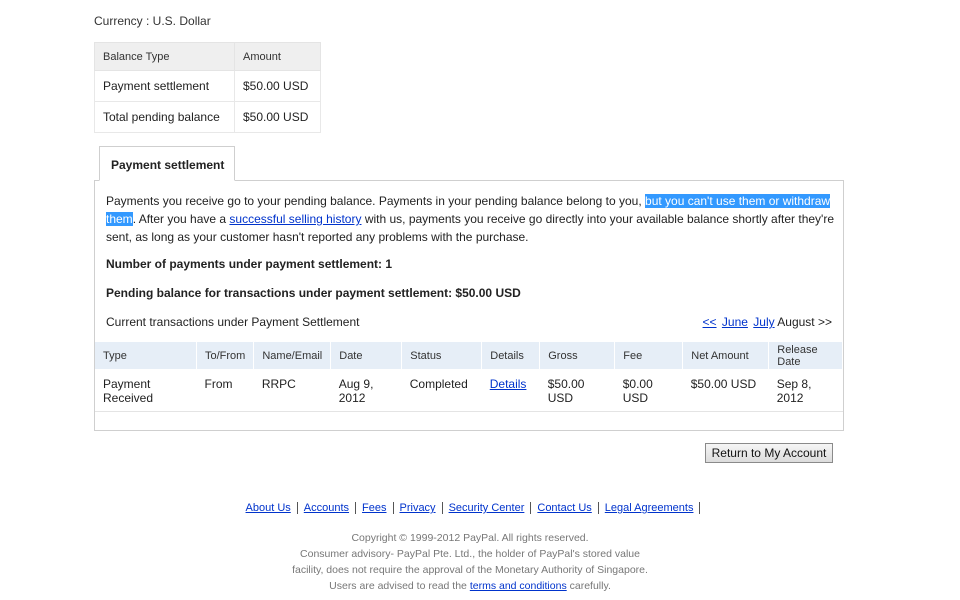 The height and width of the screenshot is (600, 960). Describe the element at coordinates (366, 355) in the screenshot. I see `col-date: Date` at that location.